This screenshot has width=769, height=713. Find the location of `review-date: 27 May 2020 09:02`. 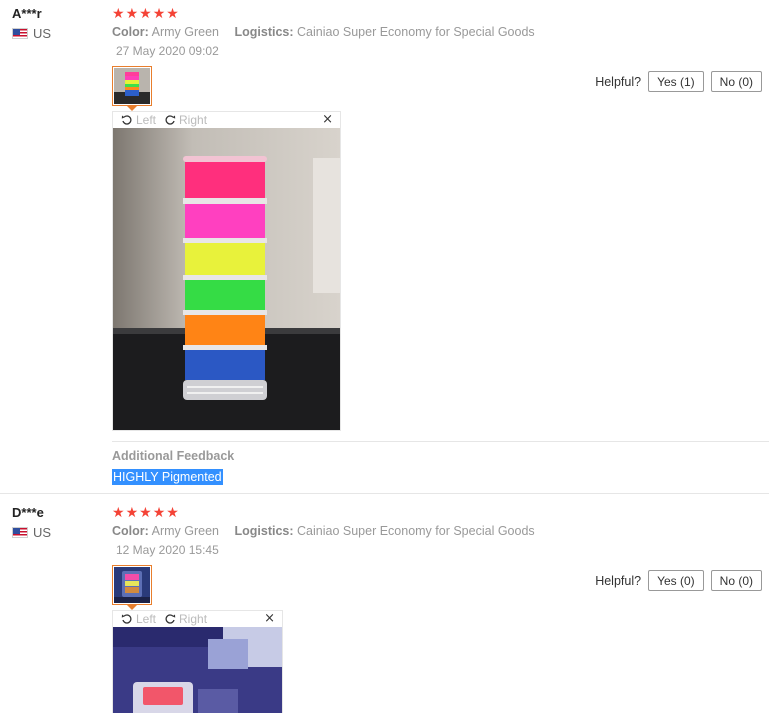

review-date: 27 May 2020 09:02 is located at coordinates (167, 51).